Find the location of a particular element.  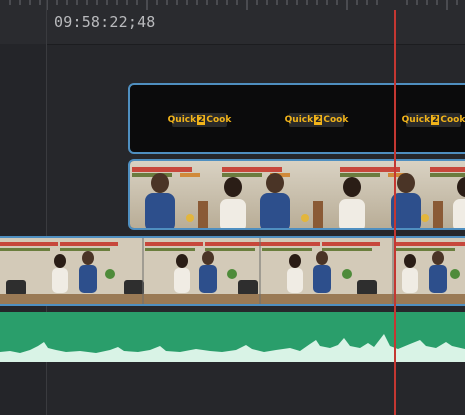

video-thumbnails is located at coordinates (297, 194).